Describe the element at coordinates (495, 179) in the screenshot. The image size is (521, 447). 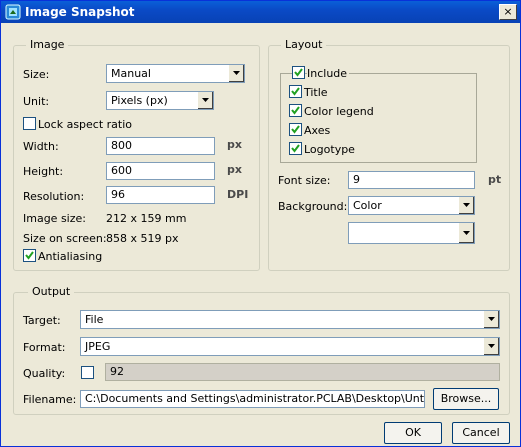
I see `font-size-unit: pt` at that location.